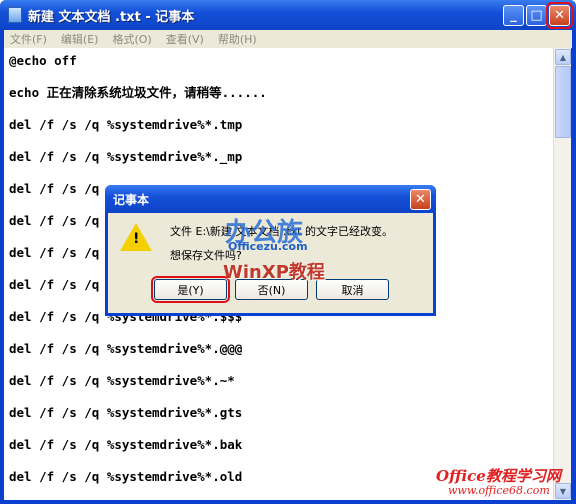 This screenshot has height=504, width=576. Describe the element at coordinates (111, 17) in the screenshot. I see `window-title: 新建 文本文档 .txt - 记事本` at that location.